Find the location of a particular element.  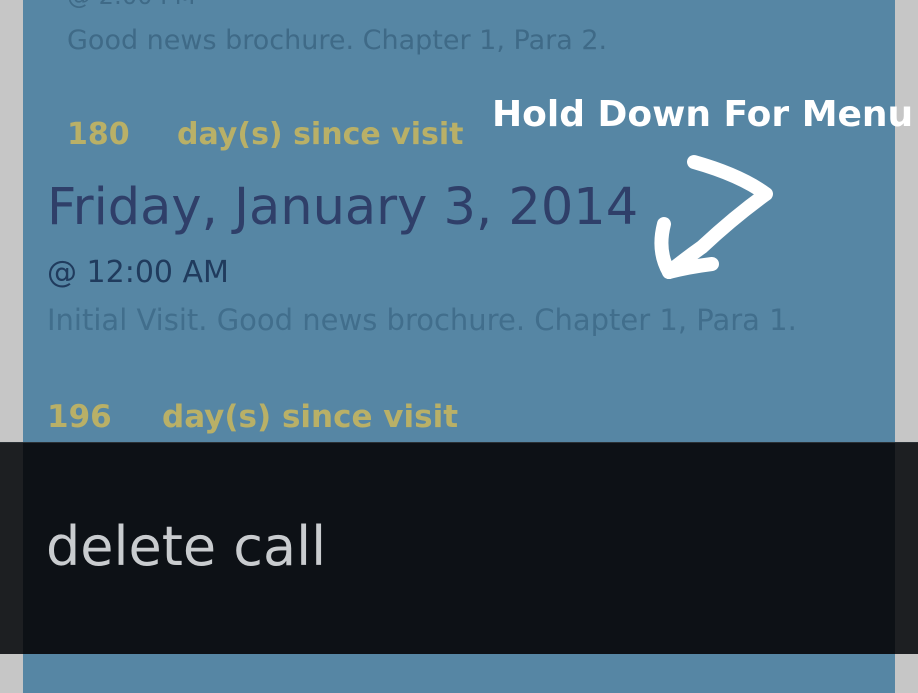

context-menu-border is located at coordinates (459, 442).